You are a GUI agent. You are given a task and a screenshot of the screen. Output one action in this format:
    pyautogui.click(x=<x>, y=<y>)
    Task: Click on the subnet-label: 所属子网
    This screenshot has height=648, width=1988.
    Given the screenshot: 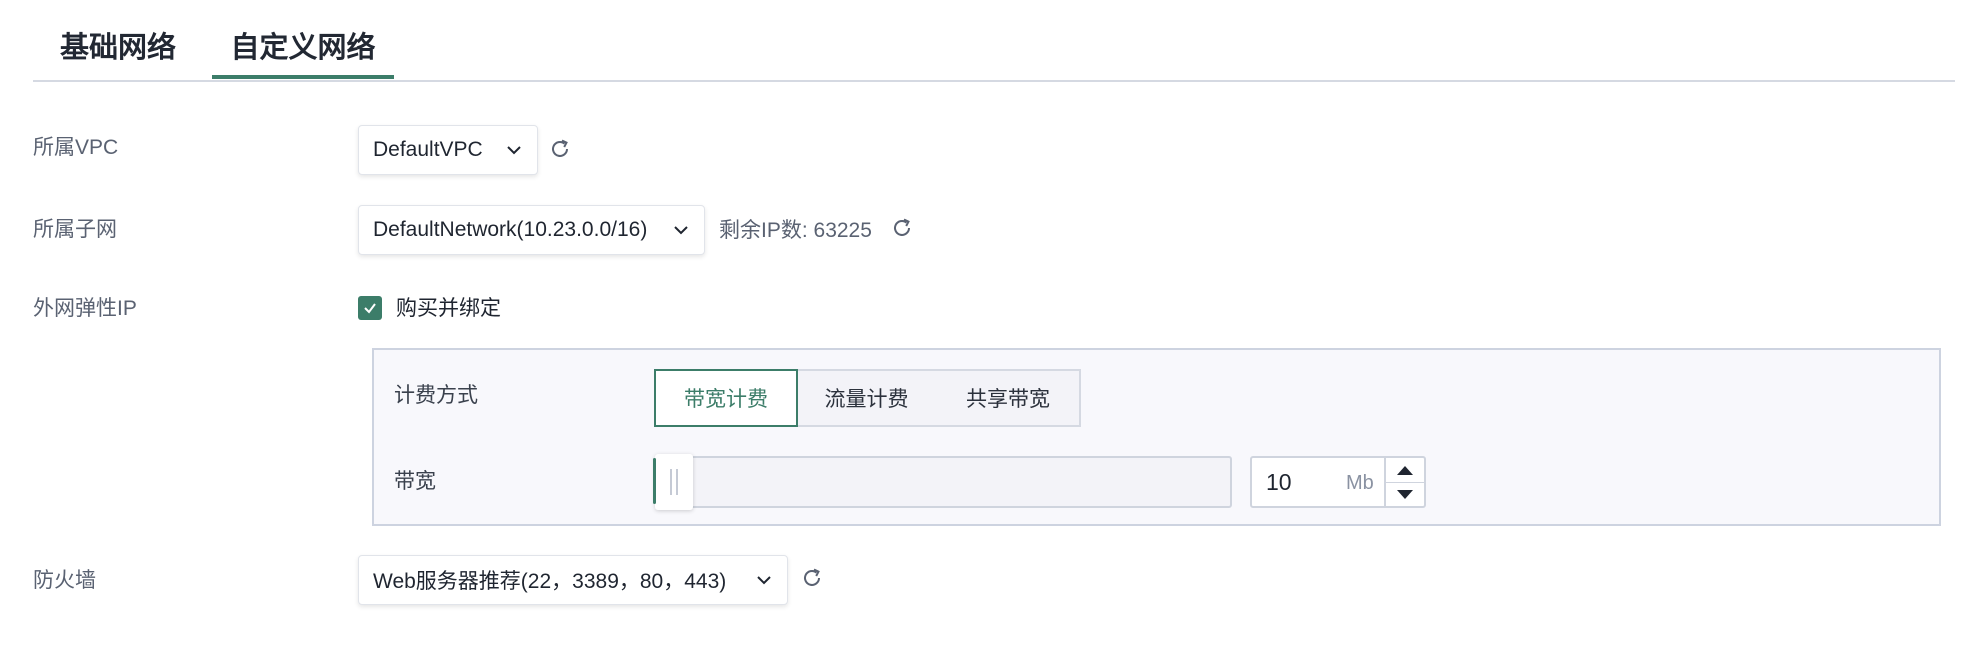 What is the action you would take?
    pyautogui.click(x=75, y=229)
    